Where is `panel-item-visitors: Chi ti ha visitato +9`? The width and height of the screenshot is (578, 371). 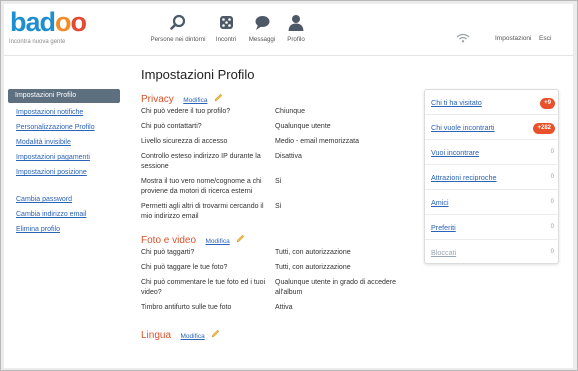 panel-item-visitors: Chi ti ha visitato +9 is located at coordinates (492, 102).